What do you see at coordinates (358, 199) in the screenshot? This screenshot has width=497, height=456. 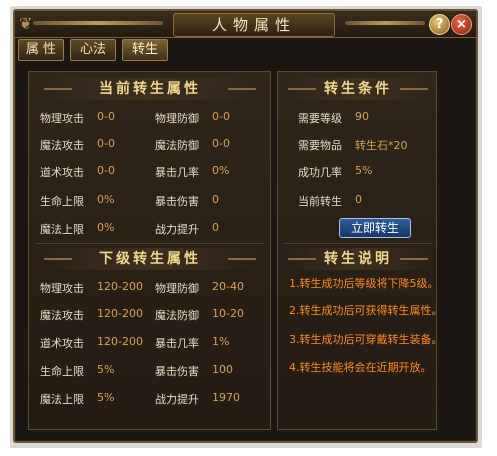 I see `condition-value: 0` at bounding box center [358, 199].